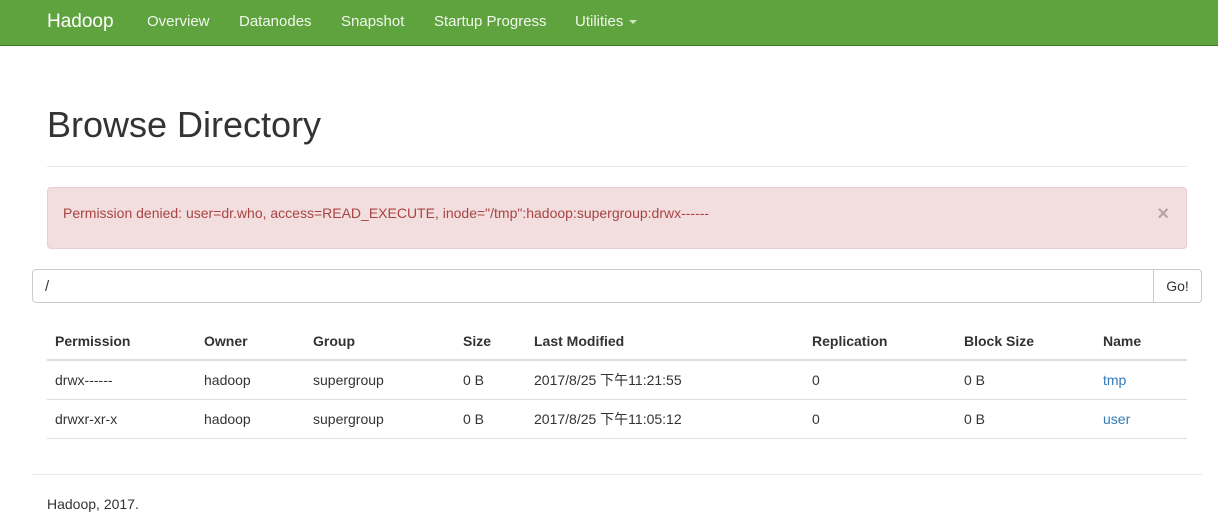  I want to click on footer-text: Hadoop, 2017., so click(93, 504).